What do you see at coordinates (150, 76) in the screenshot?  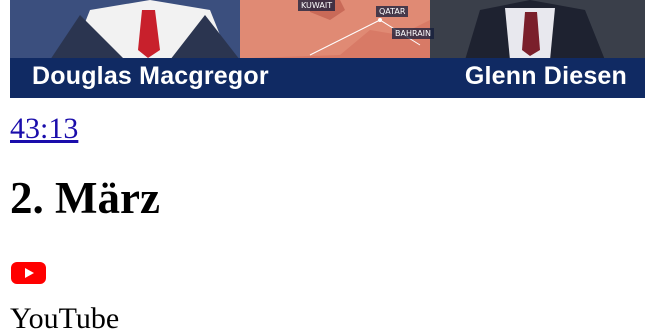 I see `left-guest-name: Douglas Macgregor` at bounding box center [150, 76].